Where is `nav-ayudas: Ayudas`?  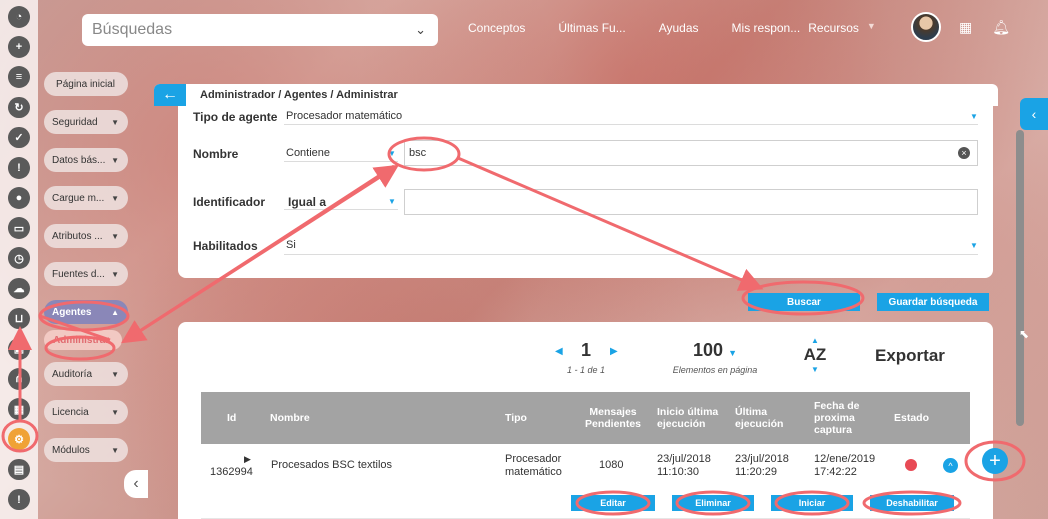 nav-ayudas: Ayudas is located at coordinates (679, 28).